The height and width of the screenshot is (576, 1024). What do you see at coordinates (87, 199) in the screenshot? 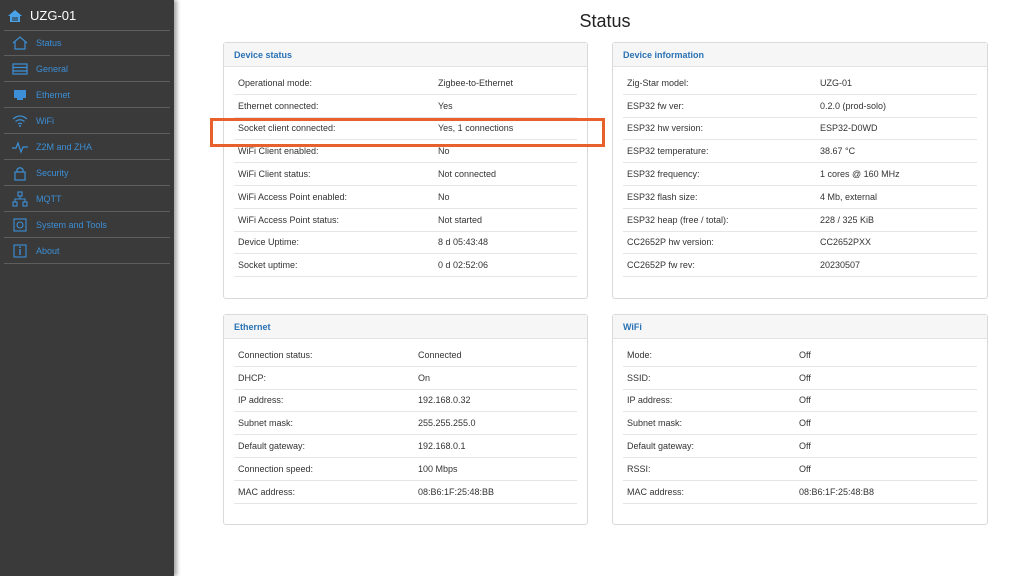
I see `sidebar-item-mqtt: MQTT` at bounding box center [87, 199].